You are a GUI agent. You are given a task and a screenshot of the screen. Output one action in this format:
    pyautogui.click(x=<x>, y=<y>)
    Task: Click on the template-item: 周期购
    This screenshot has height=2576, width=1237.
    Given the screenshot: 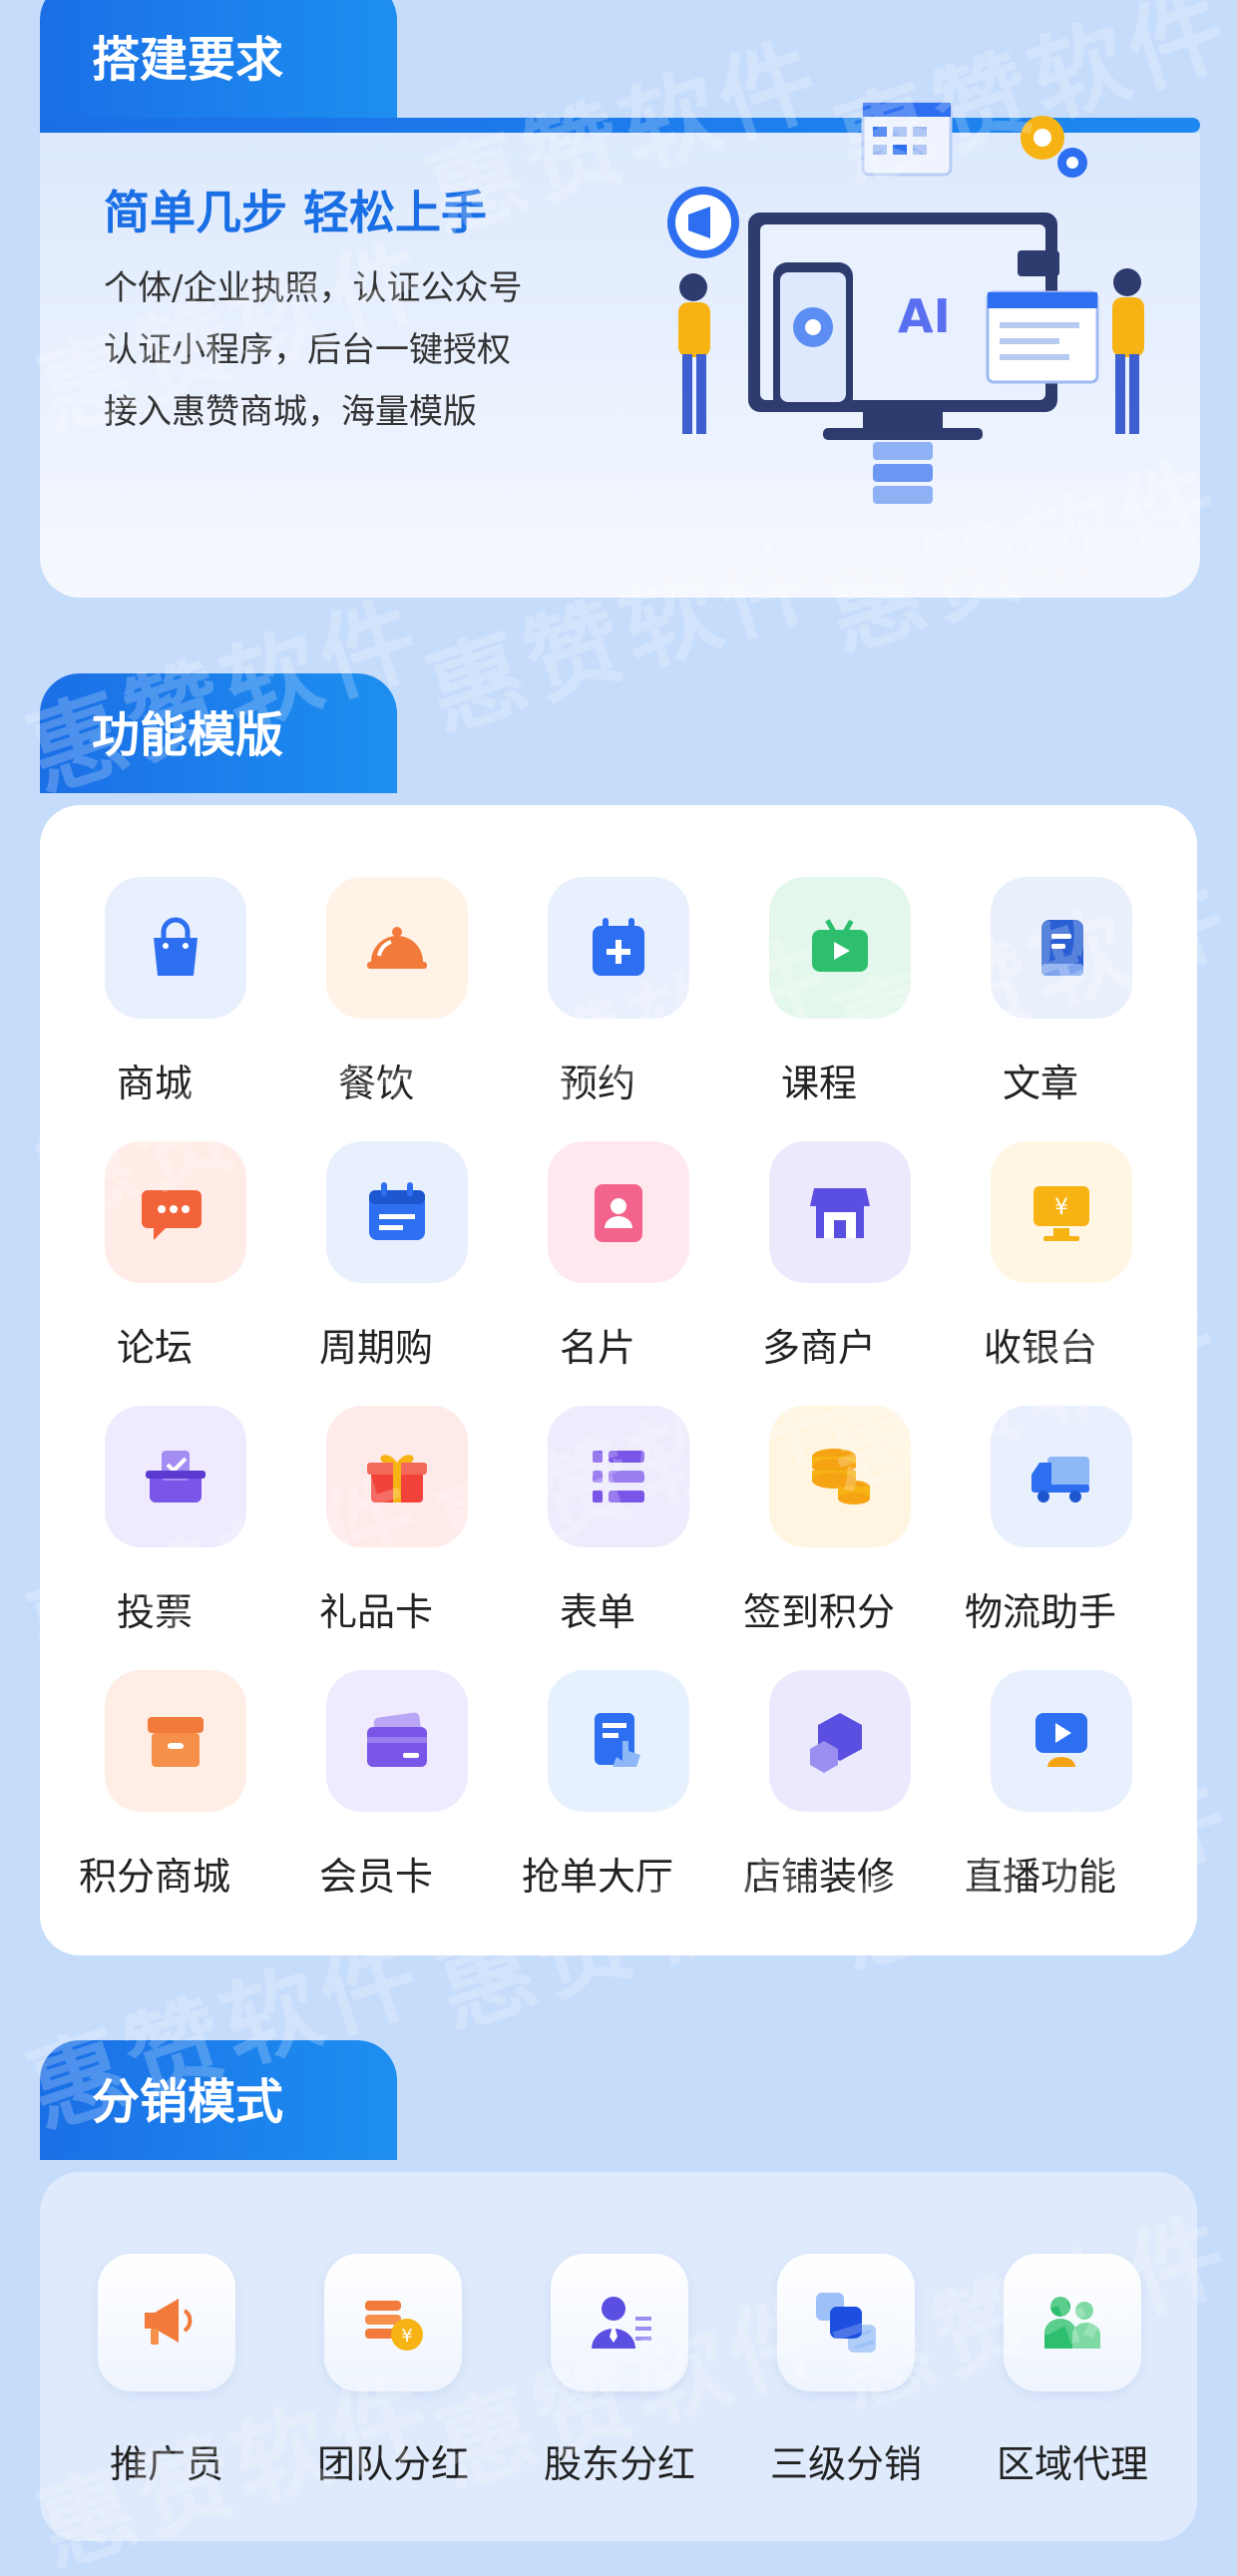 What is the action you would take?
    pyautogui.click(x=376, y=1256)
    